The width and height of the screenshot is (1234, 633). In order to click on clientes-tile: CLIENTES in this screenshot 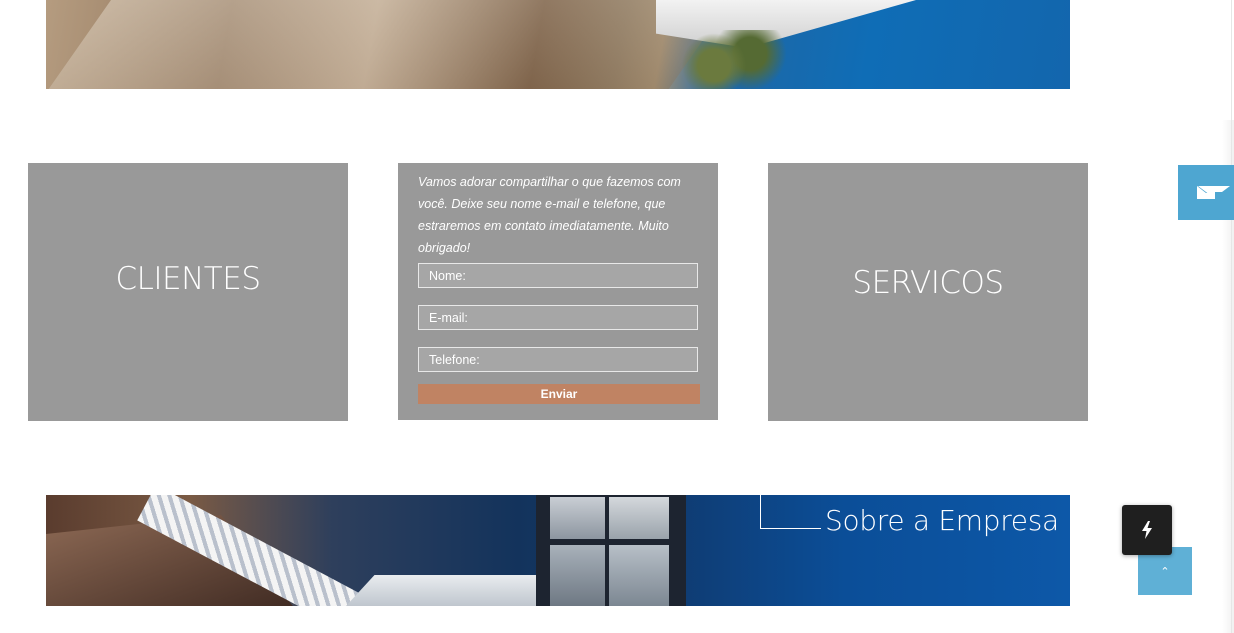, I will do `click(188, 292)`.